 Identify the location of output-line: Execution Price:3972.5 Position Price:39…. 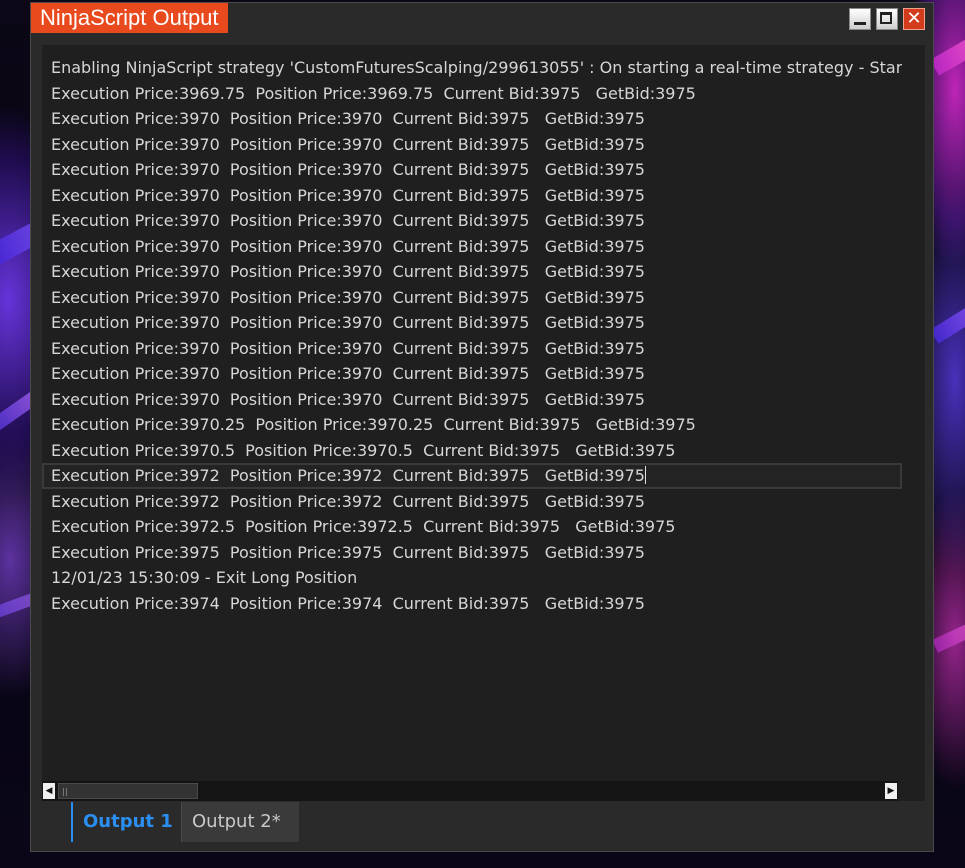
(363, 526).